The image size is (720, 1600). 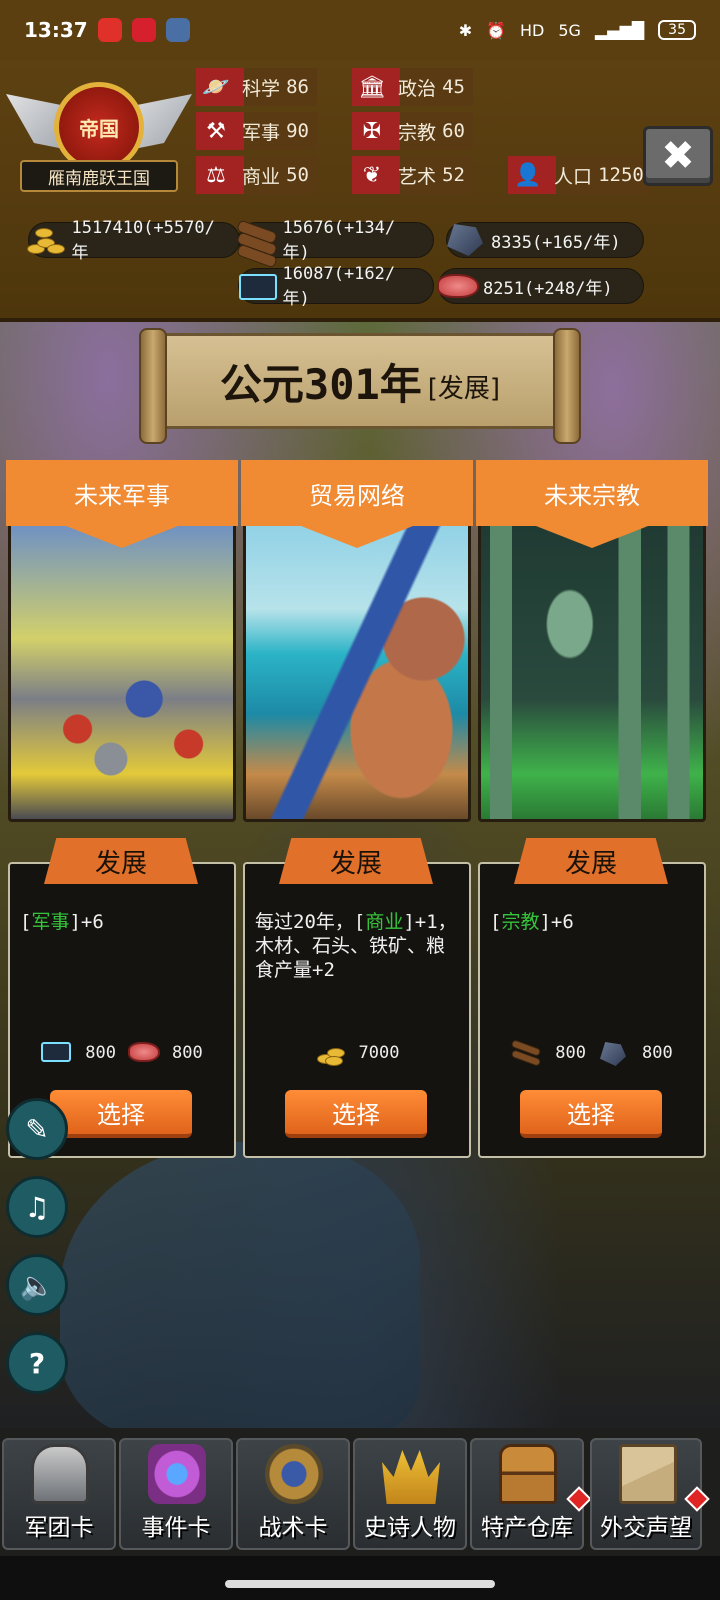 What do you see at coordinates (62, 922) in the screenshot?
I see `card-description: [军事]+6` at bounding box center [62, 922].